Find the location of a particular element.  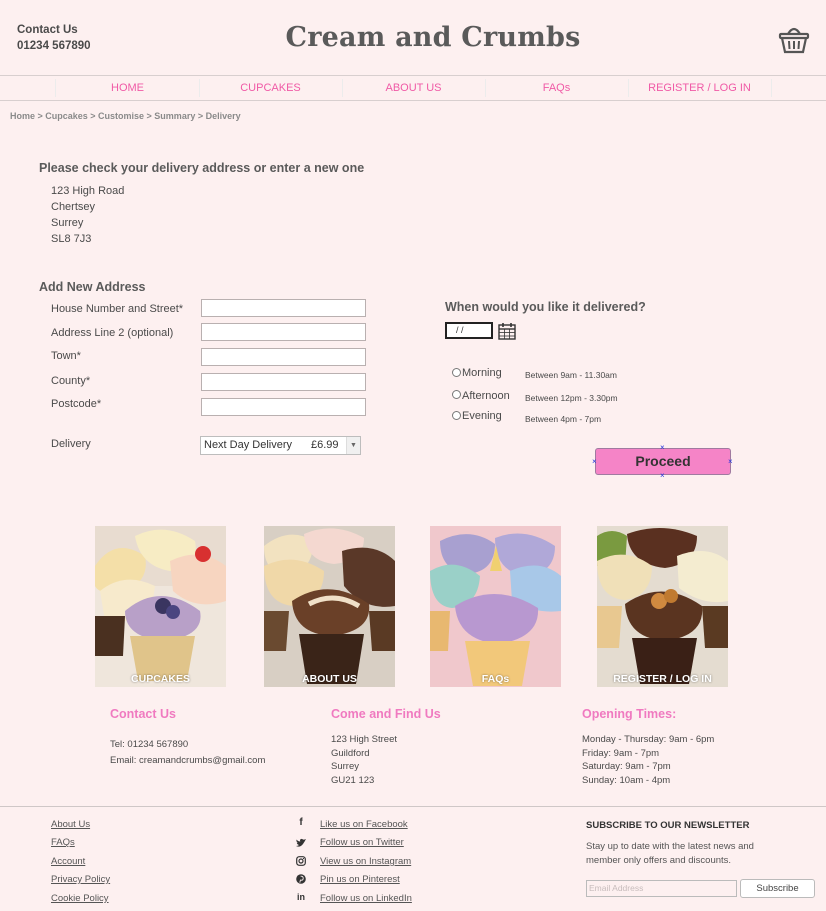

tile-label: REGISTER / LOG IN is located at coordinates (662, 679).